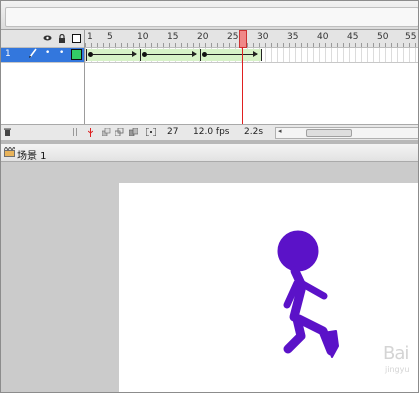 This screenshot has height=393, width=419. Describe the element at coordinates (76, 54) in the screenshot. I see `layer-color-swatch-icon` at that location.